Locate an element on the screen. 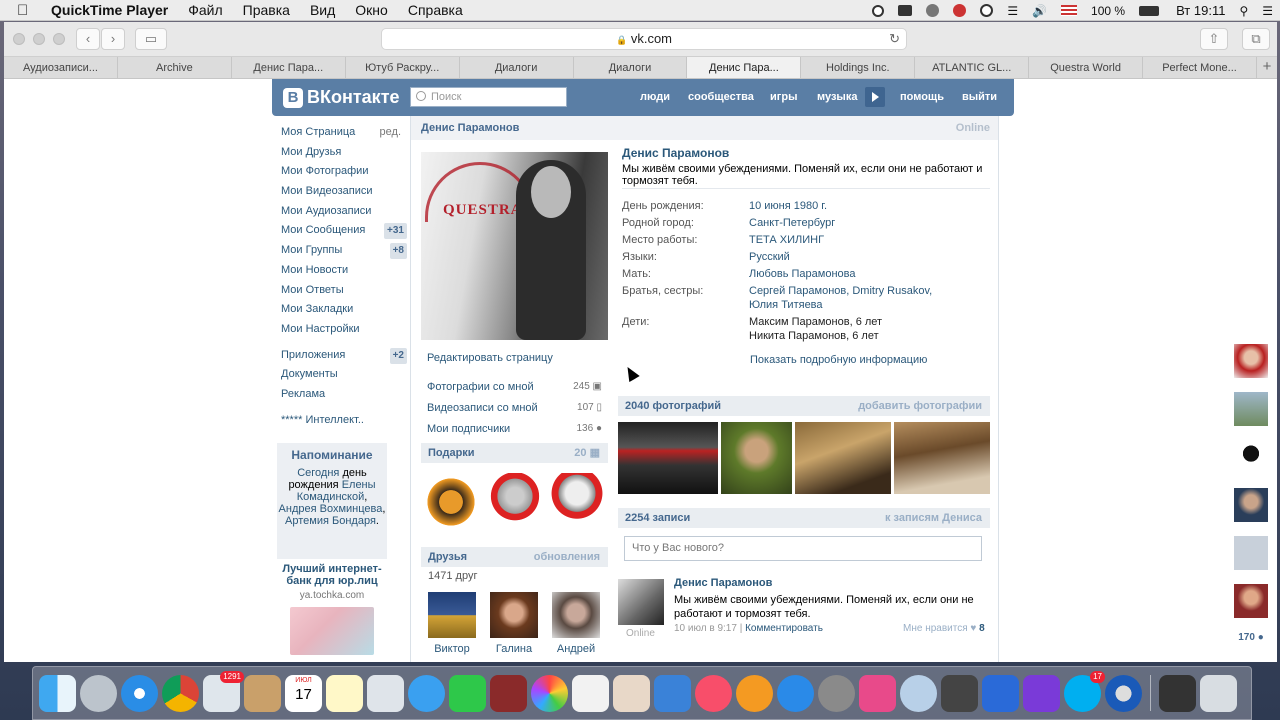 Image resolution: width=1280 pixels, height=720 pixels. clock: Вт 19:11 is located at coordinates (1200, 10).